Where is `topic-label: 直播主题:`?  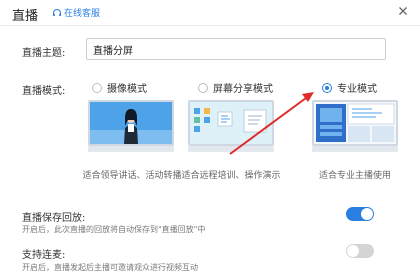 topic-label: 直播主题: is located at coordinates (44, 53).